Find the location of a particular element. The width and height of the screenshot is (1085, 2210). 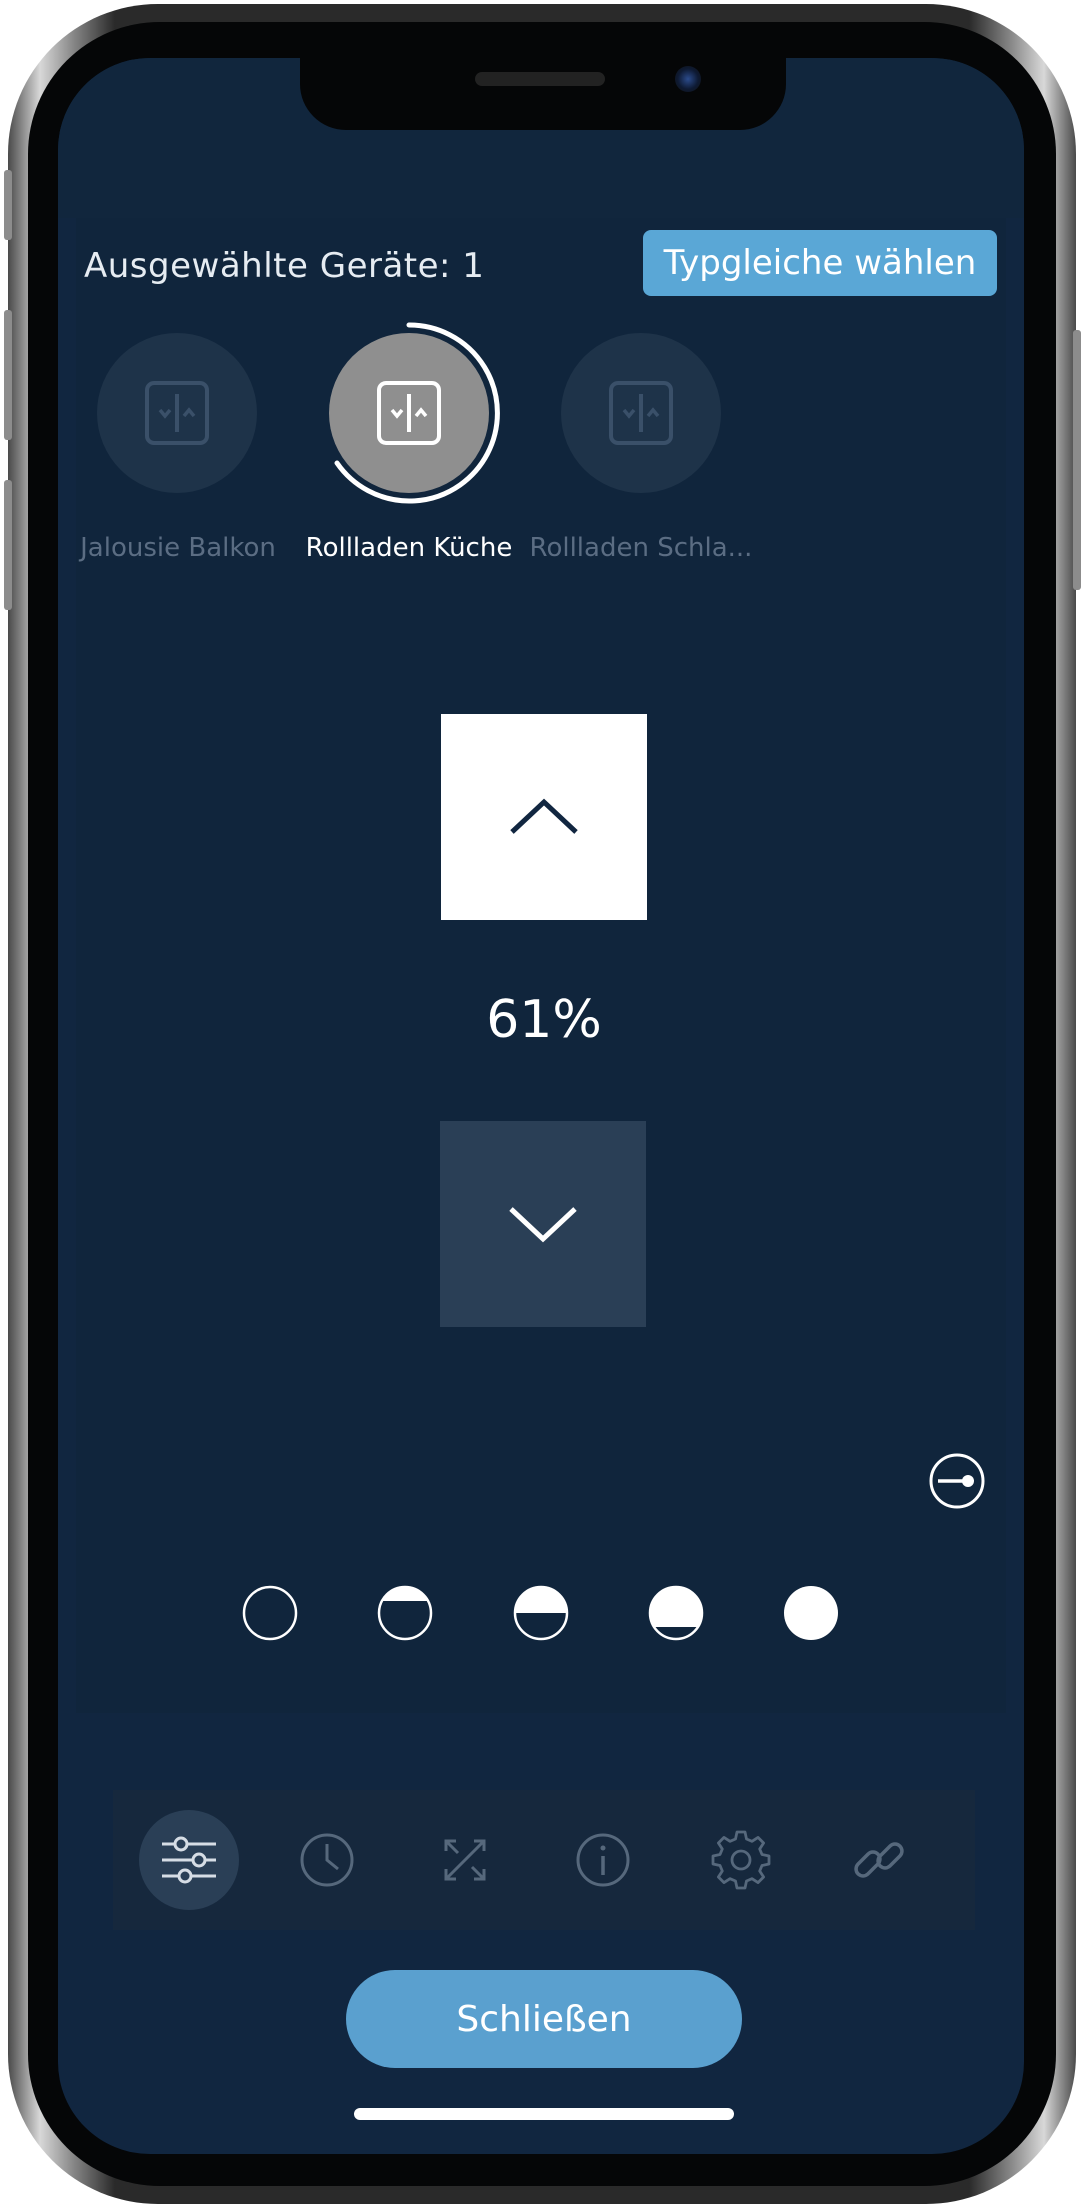

selection-ring is located at coordinates (417, 413).